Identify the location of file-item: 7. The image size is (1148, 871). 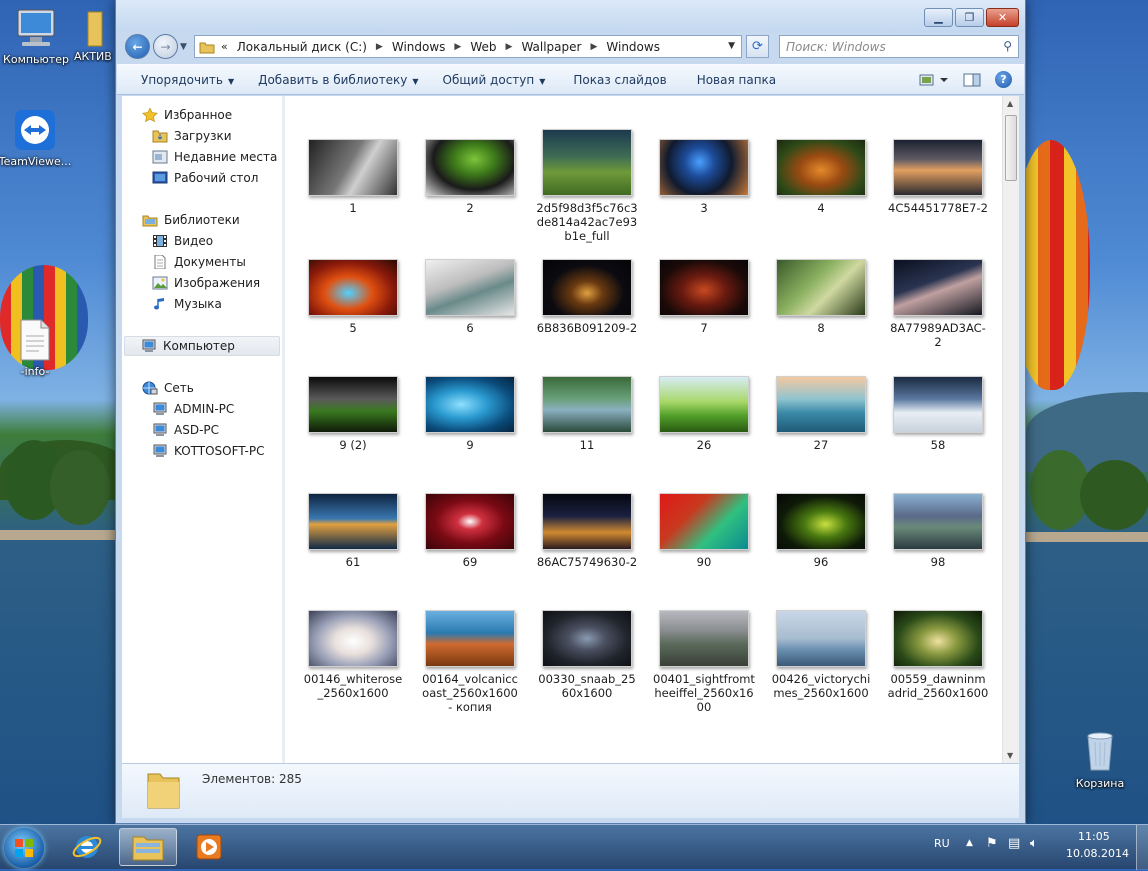
(704, 306).